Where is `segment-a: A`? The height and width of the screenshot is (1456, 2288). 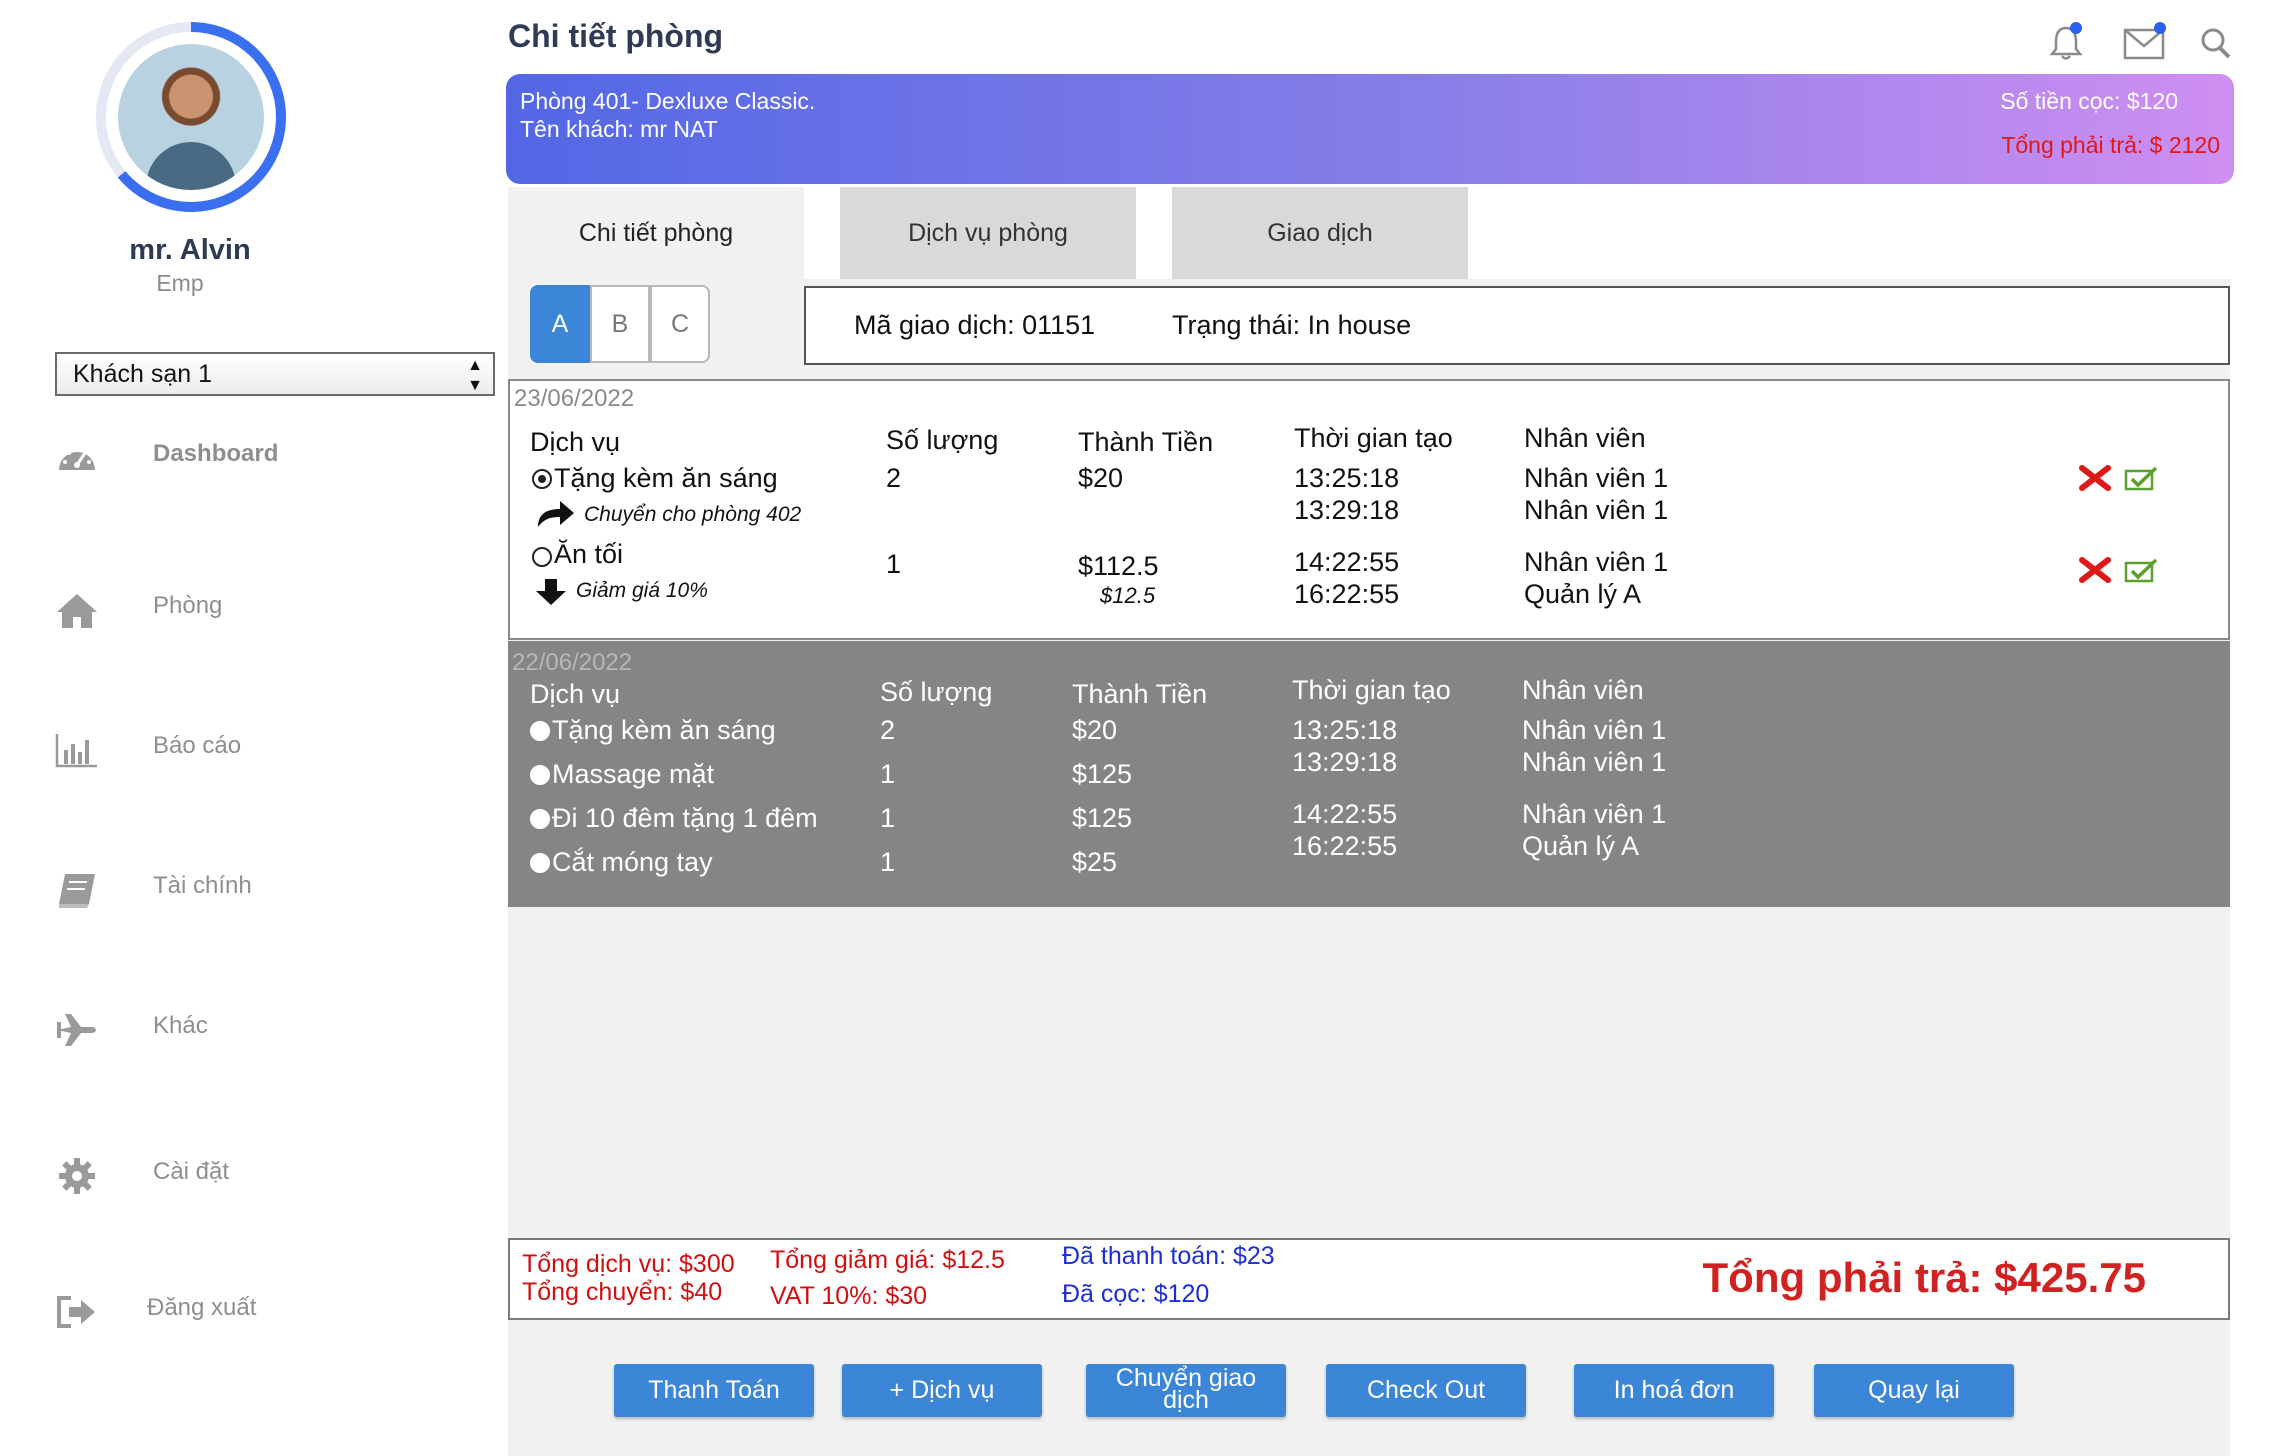
segment-a: A is located at coordinates (560, 324).